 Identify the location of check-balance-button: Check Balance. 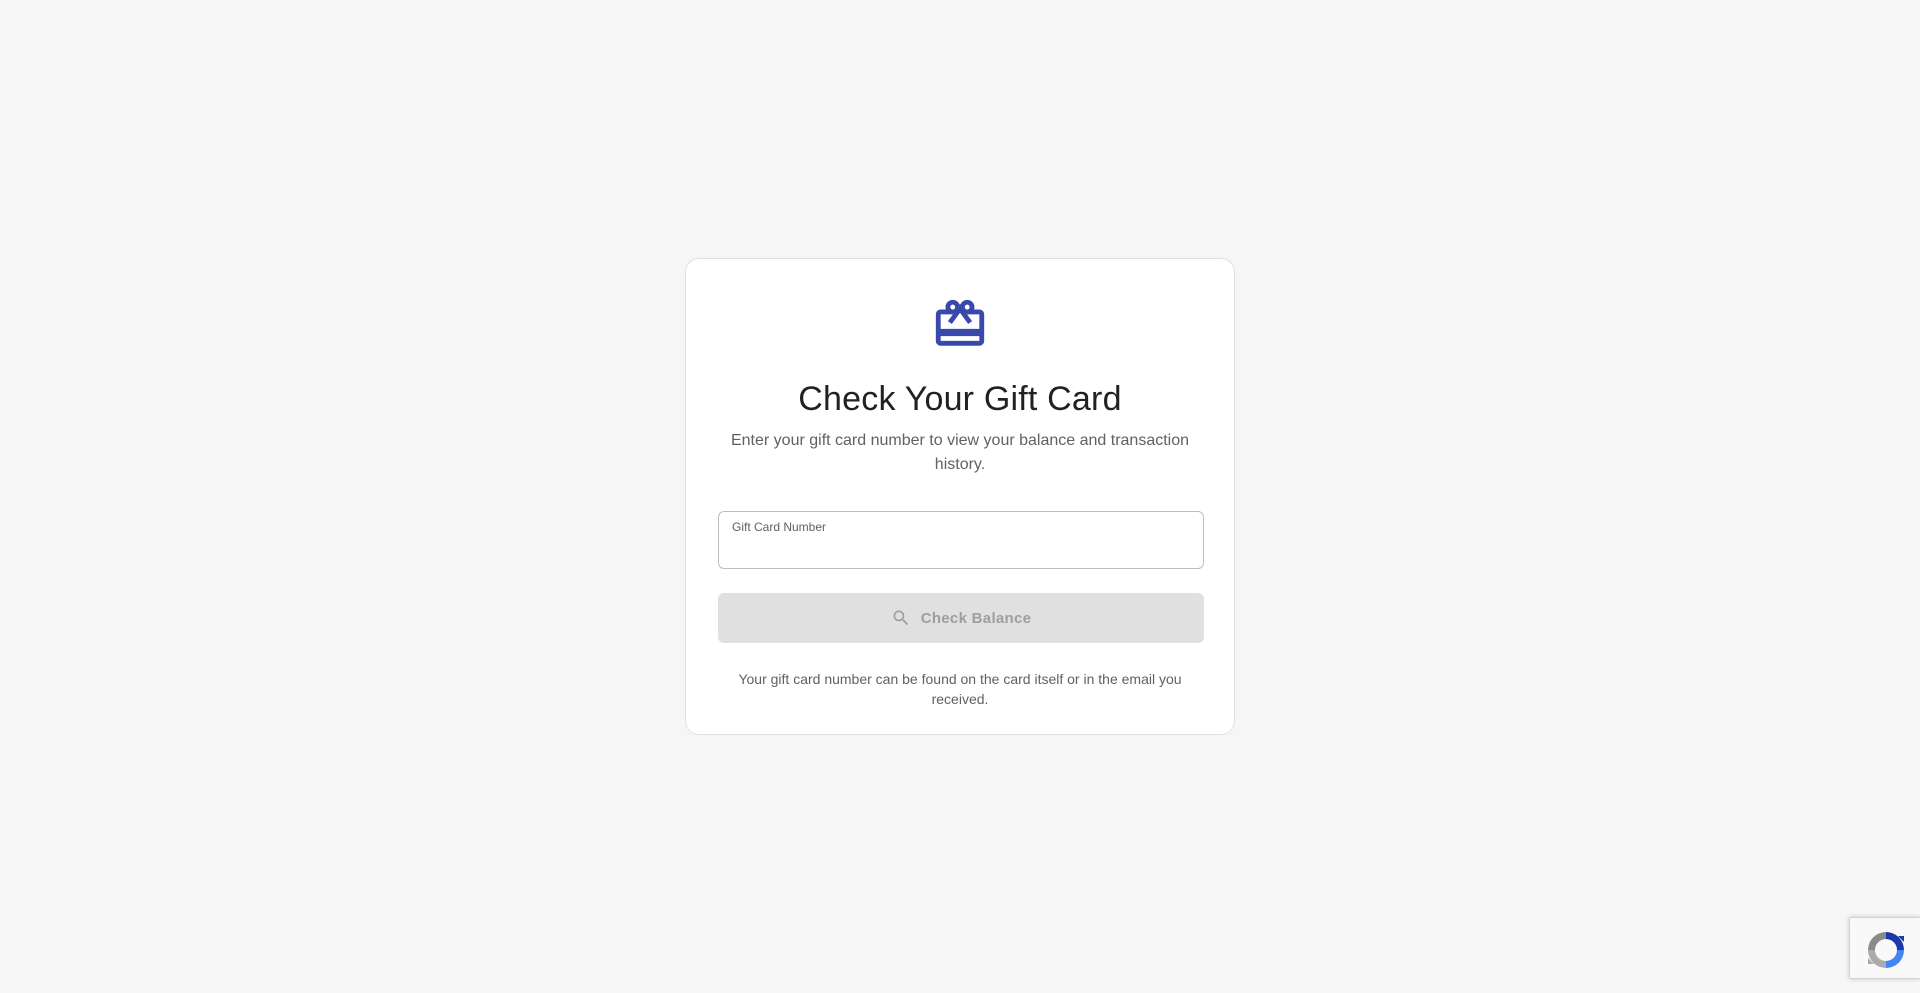
(961, 618).